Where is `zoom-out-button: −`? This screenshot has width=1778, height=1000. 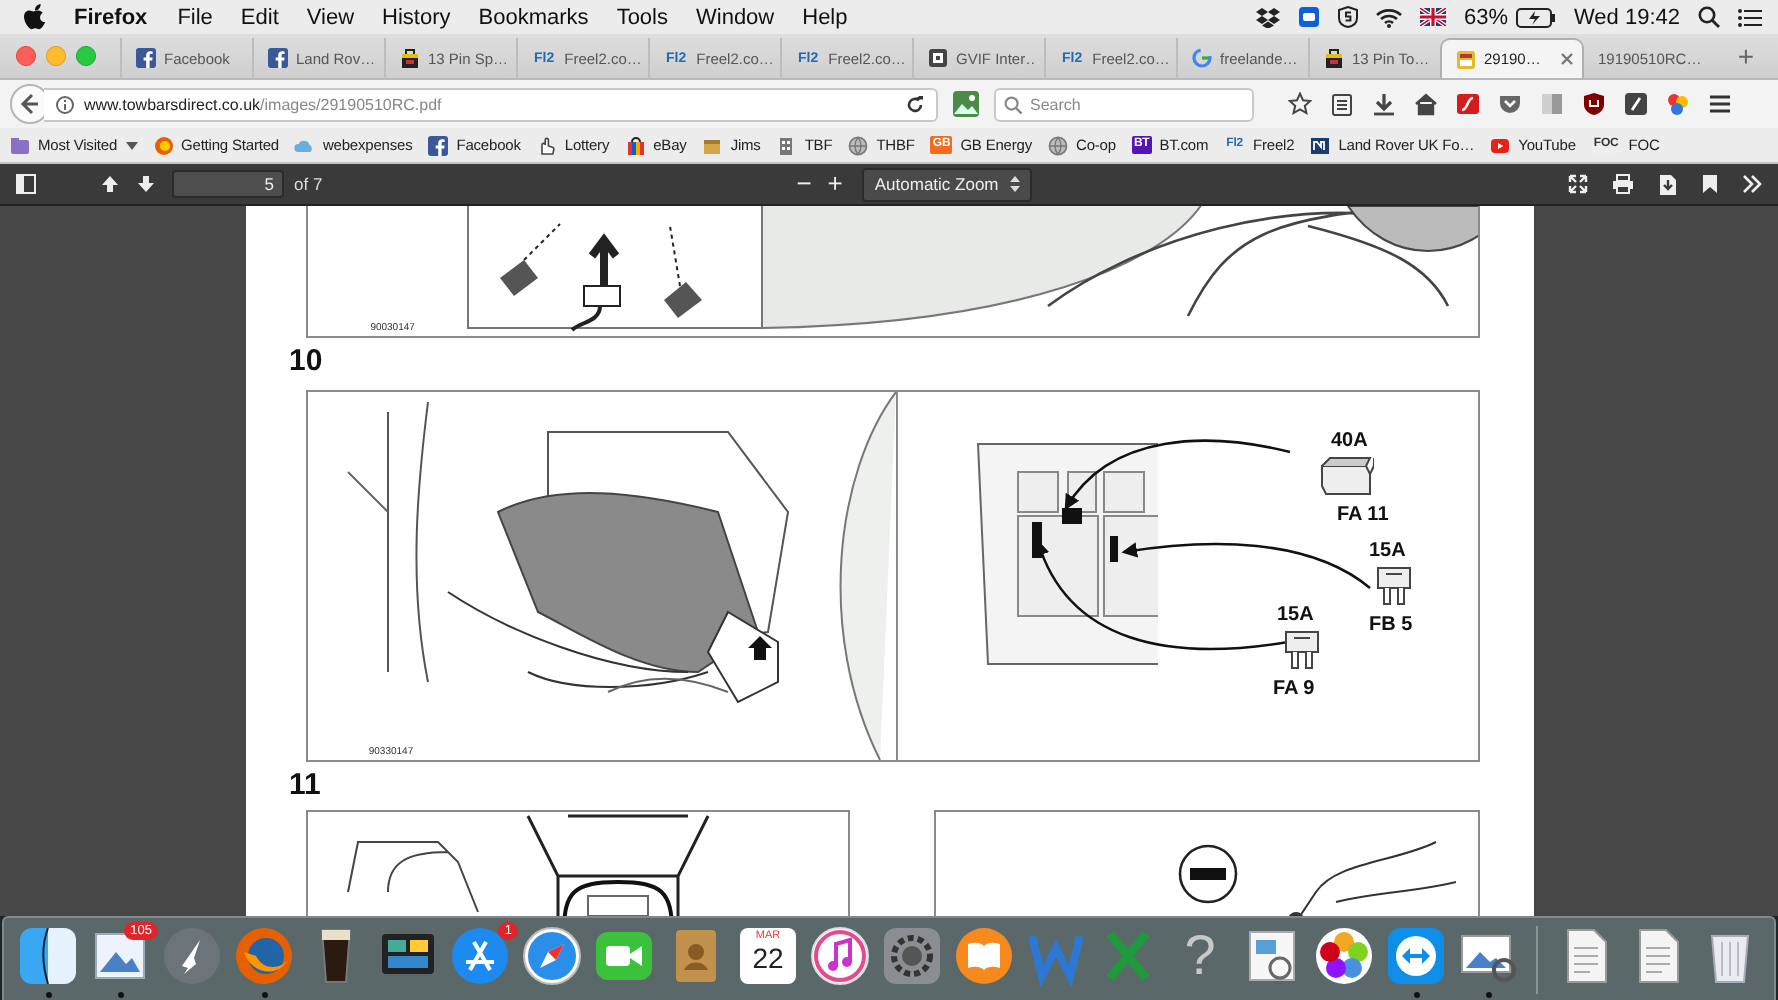 zoom-out-button: − is located at coordinates (804, 184).